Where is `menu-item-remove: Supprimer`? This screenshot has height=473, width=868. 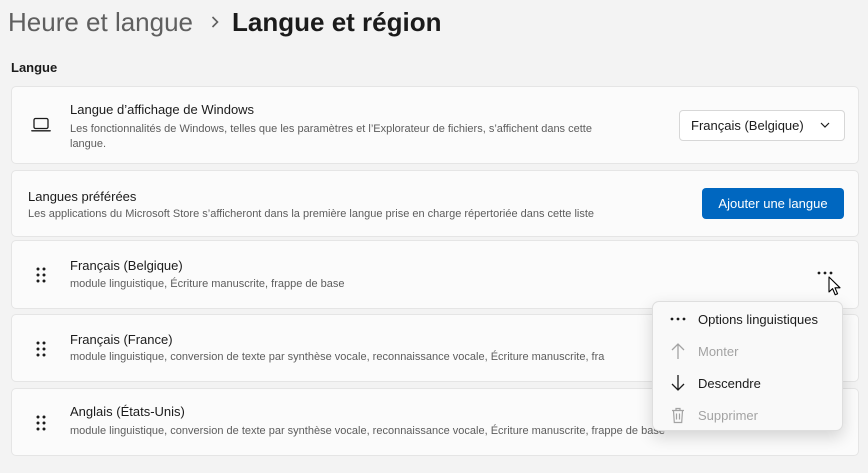 menu-item-remove: Supprimer is located at coordinates (747, 415).